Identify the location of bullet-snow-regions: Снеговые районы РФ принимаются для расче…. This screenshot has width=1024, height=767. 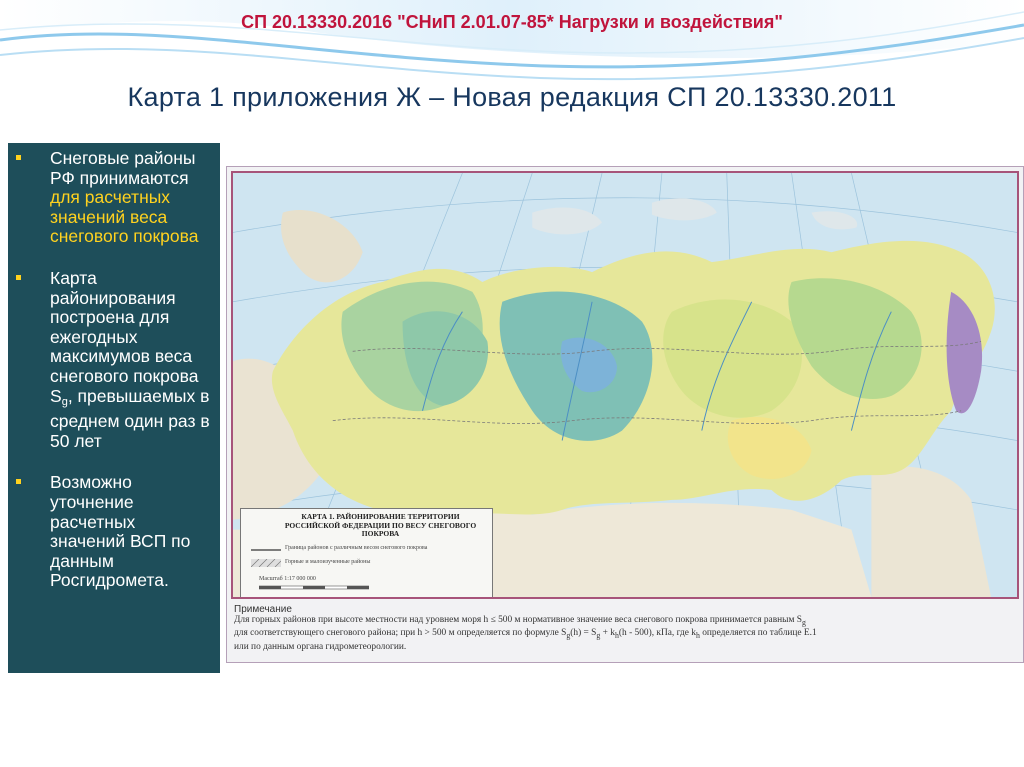
(113, 197).